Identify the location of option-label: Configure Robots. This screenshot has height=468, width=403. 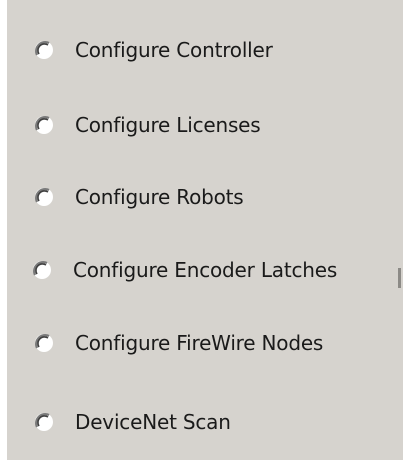
(159, 197).